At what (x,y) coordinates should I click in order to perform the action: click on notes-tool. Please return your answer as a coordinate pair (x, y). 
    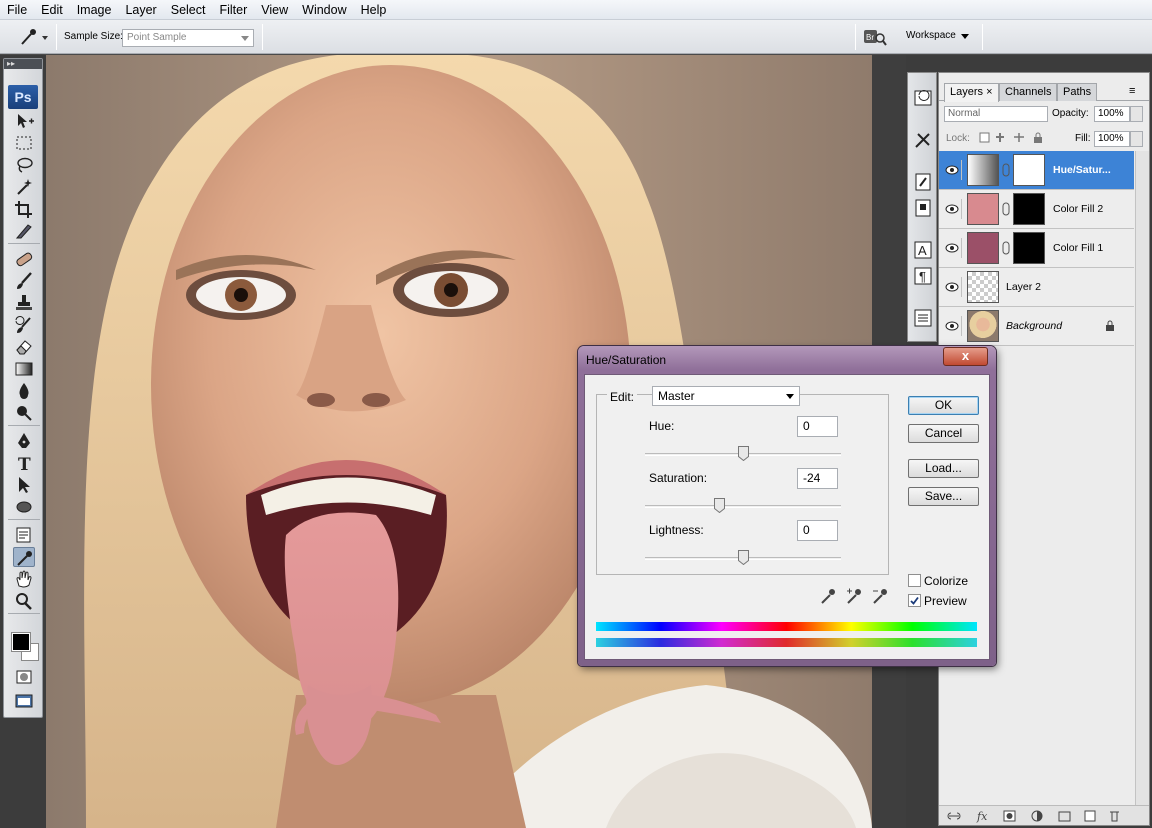
    Looking at the image, I should click on (24, 535).